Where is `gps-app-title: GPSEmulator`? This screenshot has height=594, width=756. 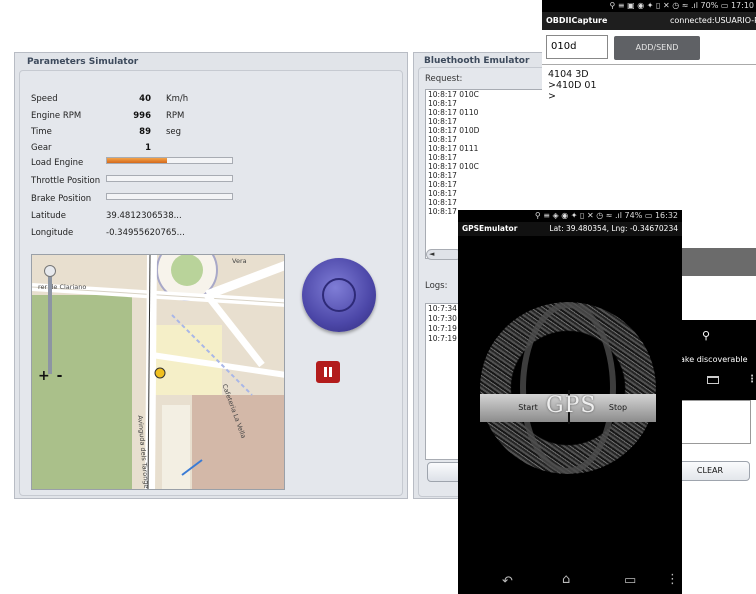
gps-app-title: GPSEmulator is located at coordinates (490, 228).